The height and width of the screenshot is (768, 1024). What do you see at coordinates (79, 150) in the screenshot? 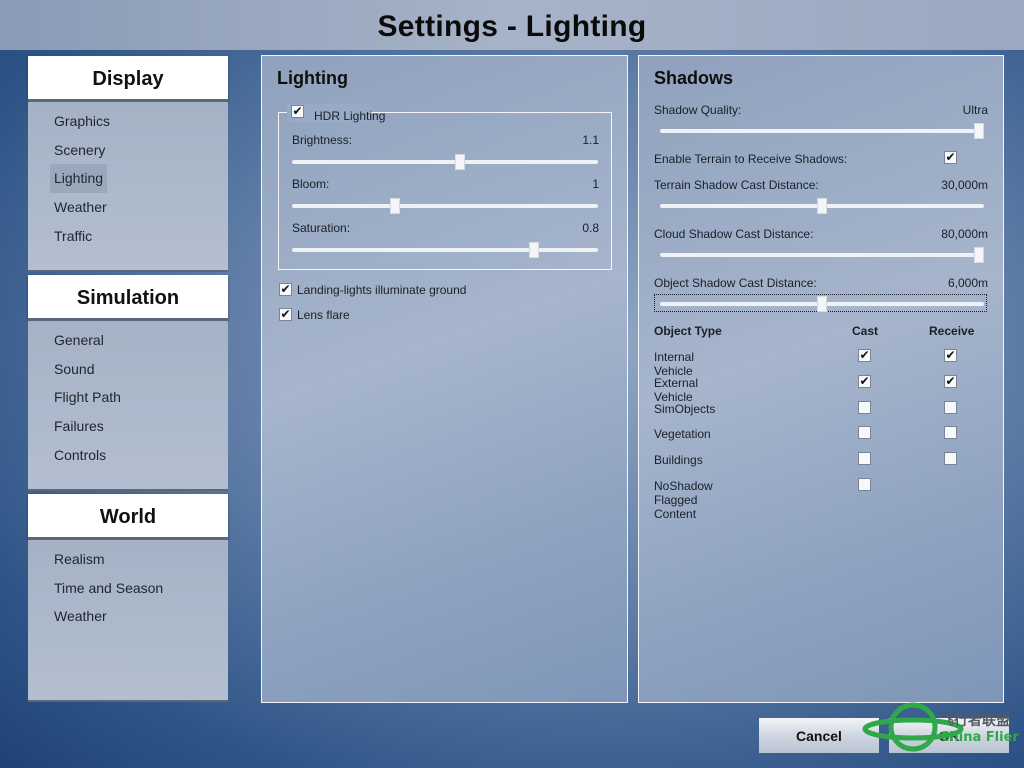
I see `nav-item-scenery: Scenery` at bounding box center [79, 150].